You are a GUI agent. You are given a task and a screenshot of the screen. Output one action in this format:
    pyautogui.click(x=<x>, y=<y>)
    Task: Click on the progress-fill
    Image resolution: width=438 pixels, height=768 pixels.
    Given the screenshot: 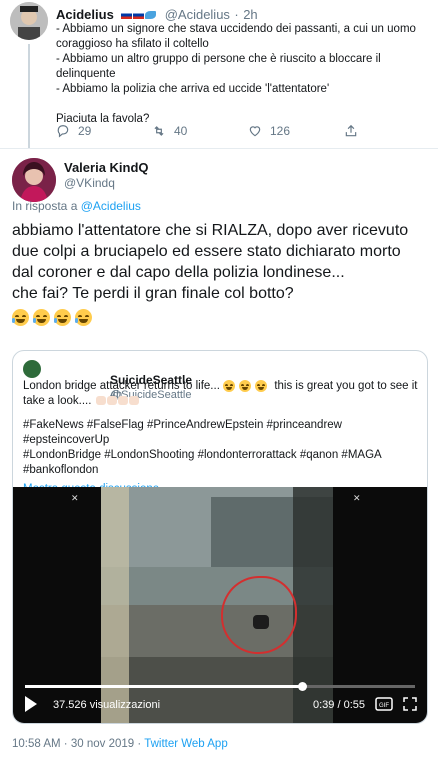 What is the action you would take?
    pyautogui.click(x=163, y=686)
    